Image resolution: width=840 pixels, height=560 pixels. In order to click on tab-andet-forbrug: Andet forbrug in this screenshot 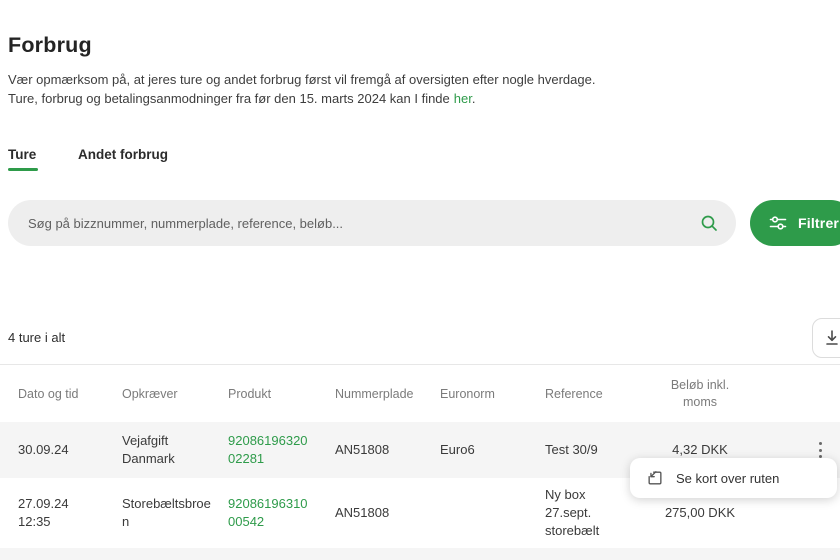, I will do `click(123, 154)`.